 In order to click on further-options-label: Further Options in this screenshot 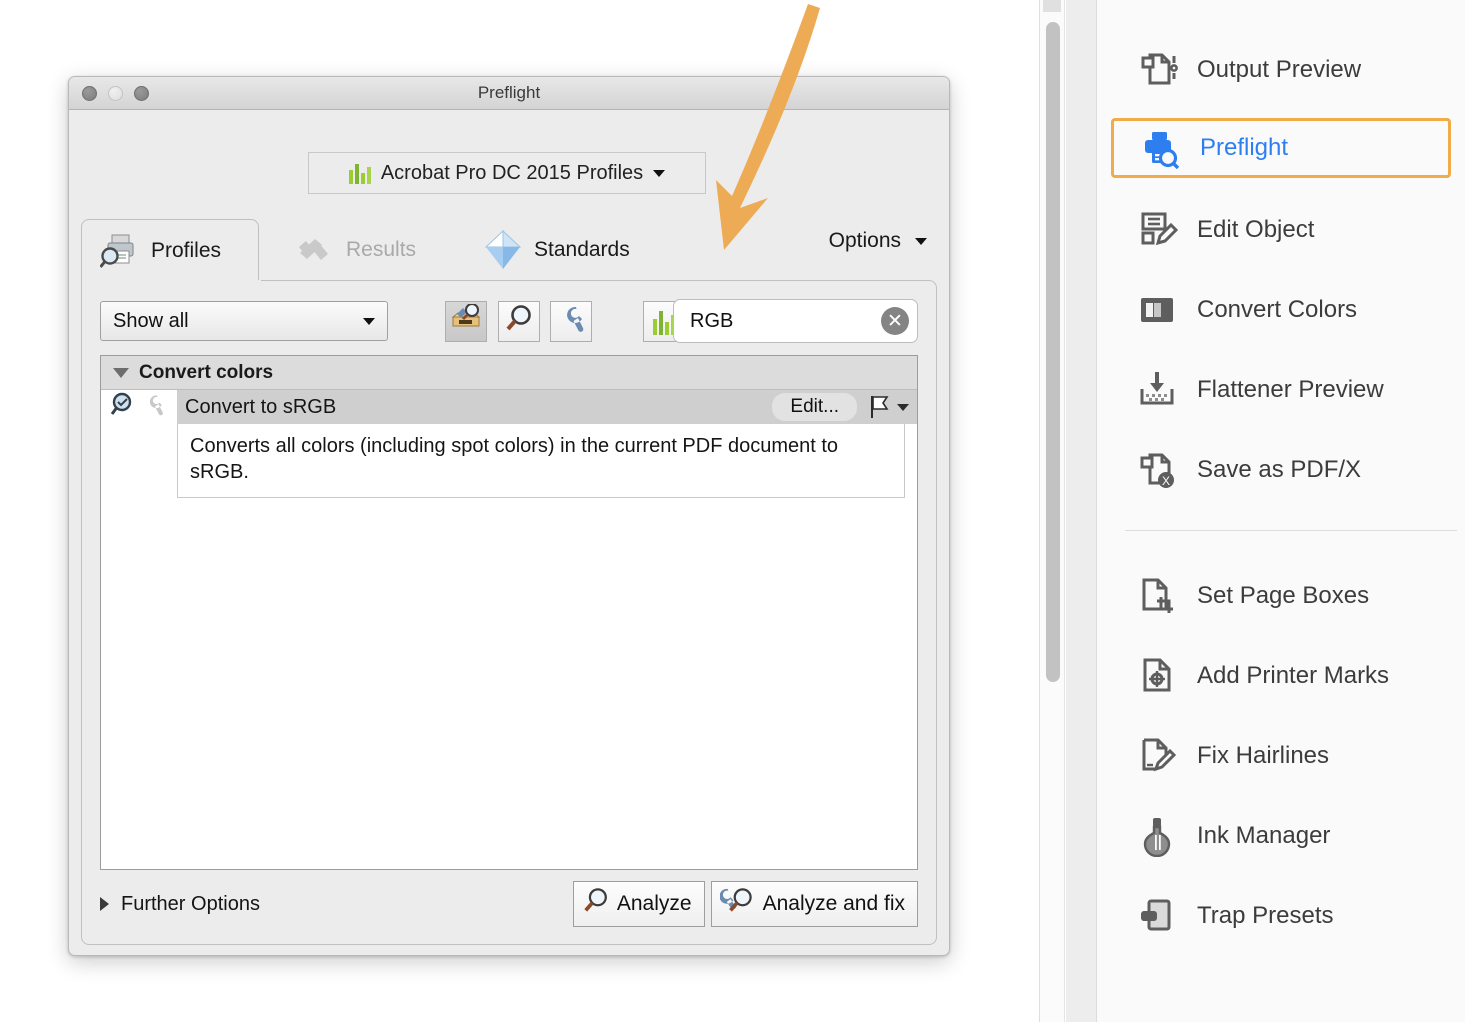, I will do `click(190, 903)`.